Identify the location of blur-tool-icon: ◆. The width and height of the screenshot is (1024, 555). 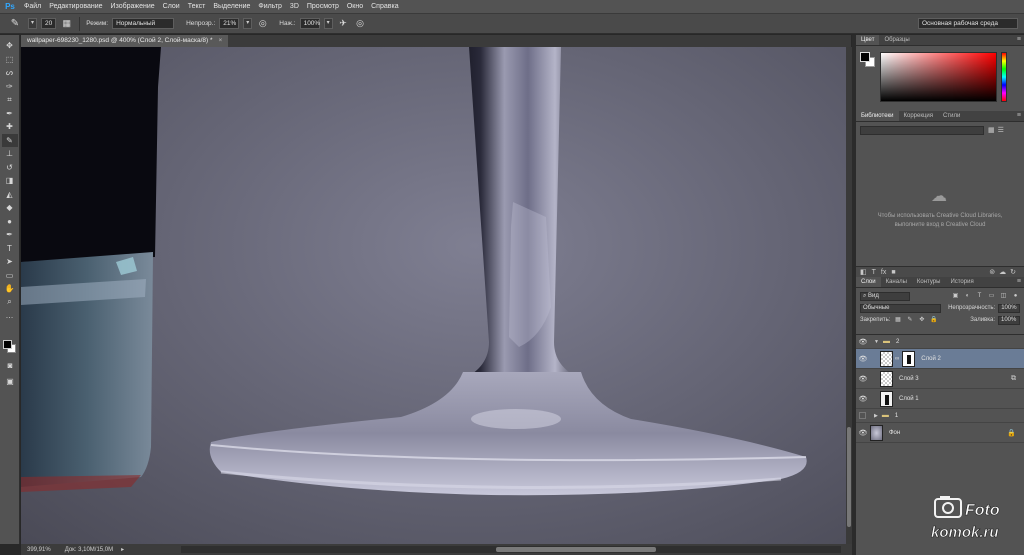
(10, 208).